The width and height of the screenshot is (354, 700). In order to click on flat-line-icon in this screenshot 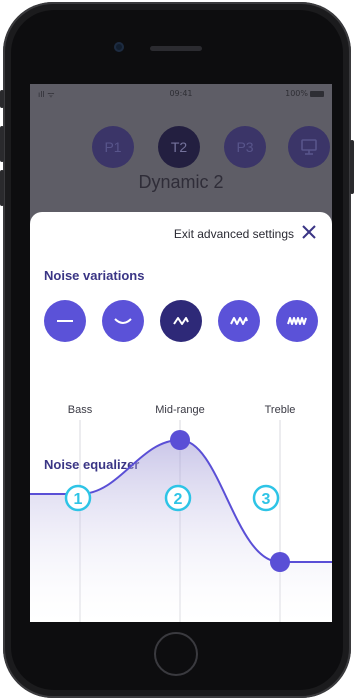, I will do `click(65, 321)`.